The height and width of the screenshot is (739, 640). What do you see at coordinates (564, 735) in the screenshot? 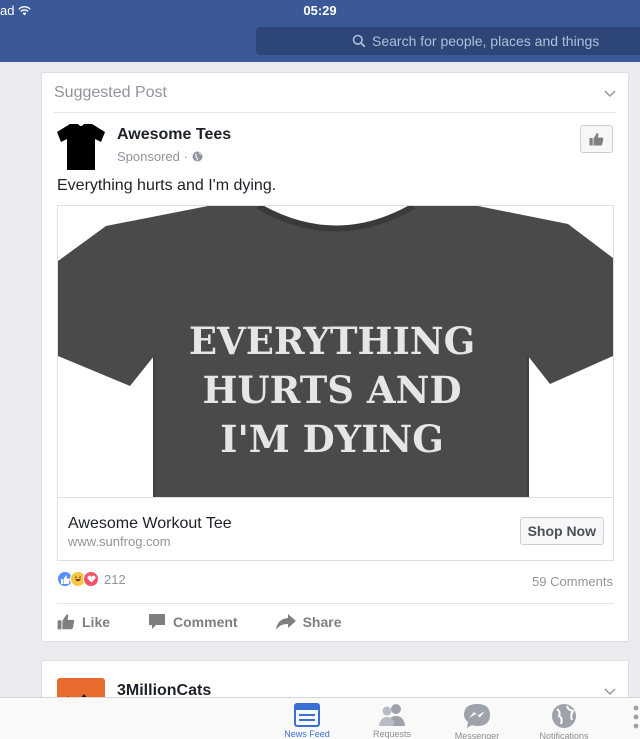
I see `tab-label: Notifications` at bounding box center [564, 735].